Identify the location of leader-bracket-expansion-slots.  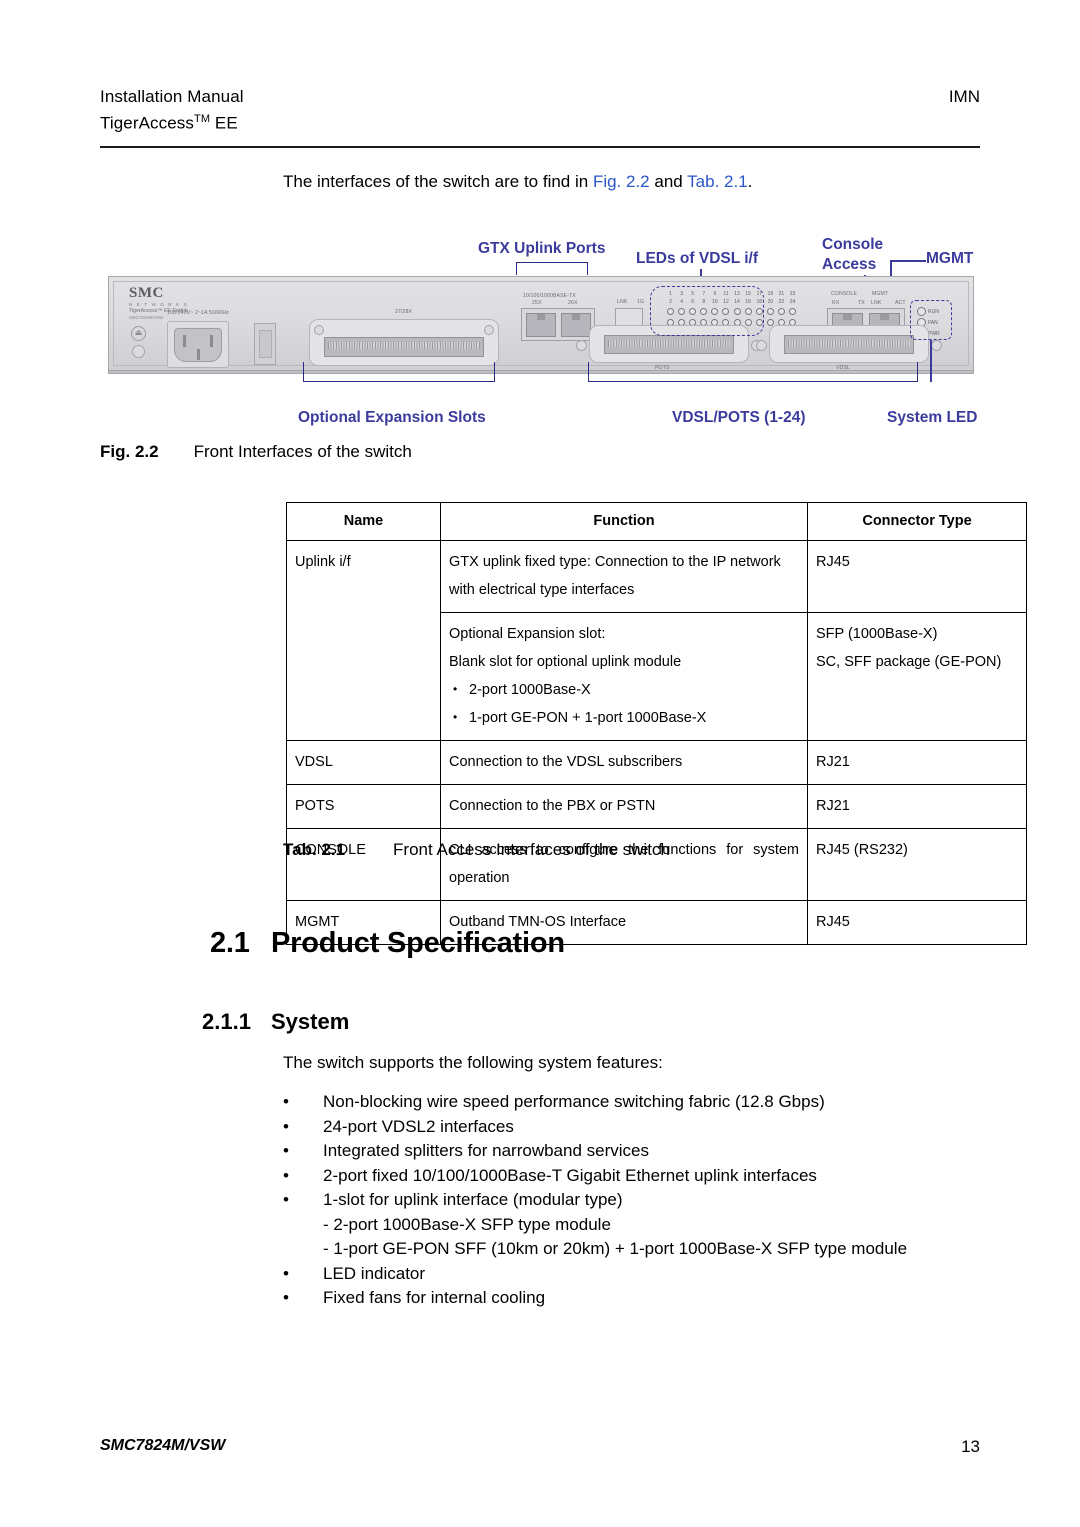
(399, 372).